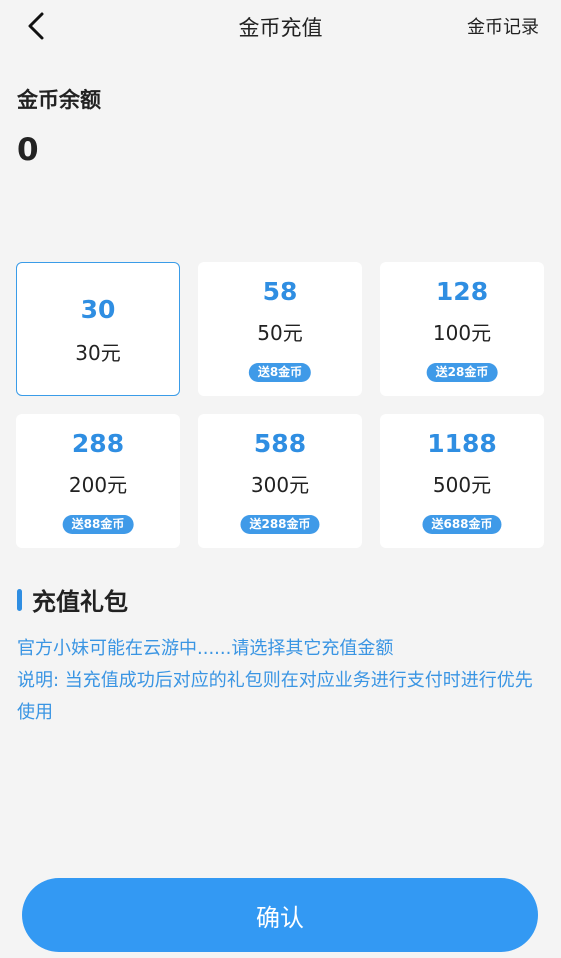  What do you see at coordinates (462, 333) in the screenshot?
I see `package-price: 100元` at bounding box center [462, 333].